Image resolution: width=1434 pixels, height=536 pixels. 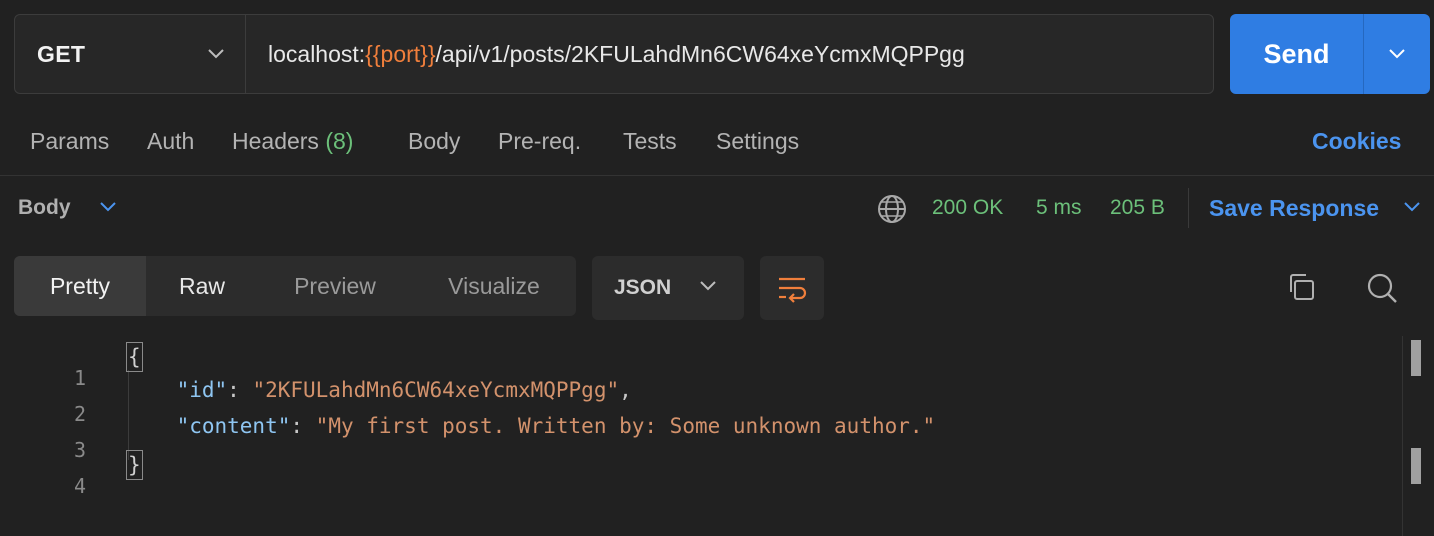 I want to click on cookies-link: Cookies, so click(x=1356, y=141).